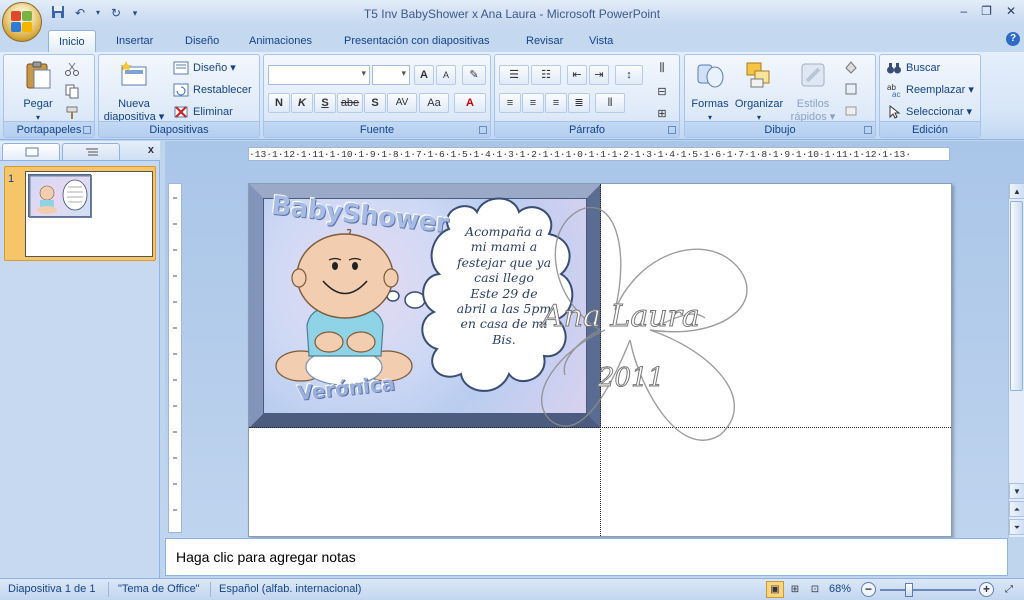 The image size is (1024, 600). Describe the element at coordinates (213, 112) in the screenshot. I see `delete-label: Eliminar` at that location.